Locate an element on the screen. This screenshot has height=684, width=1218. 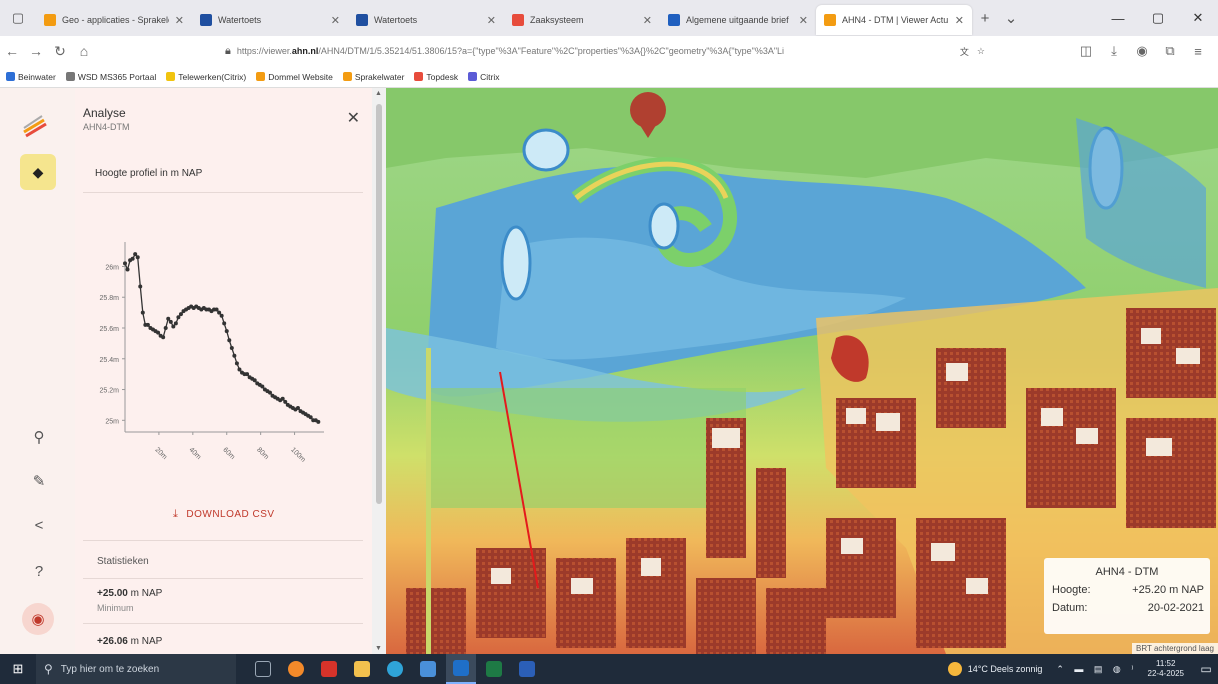
taskbar-search-placeholder: Typ hier om te zoeken is located at coordinates (110, 669).